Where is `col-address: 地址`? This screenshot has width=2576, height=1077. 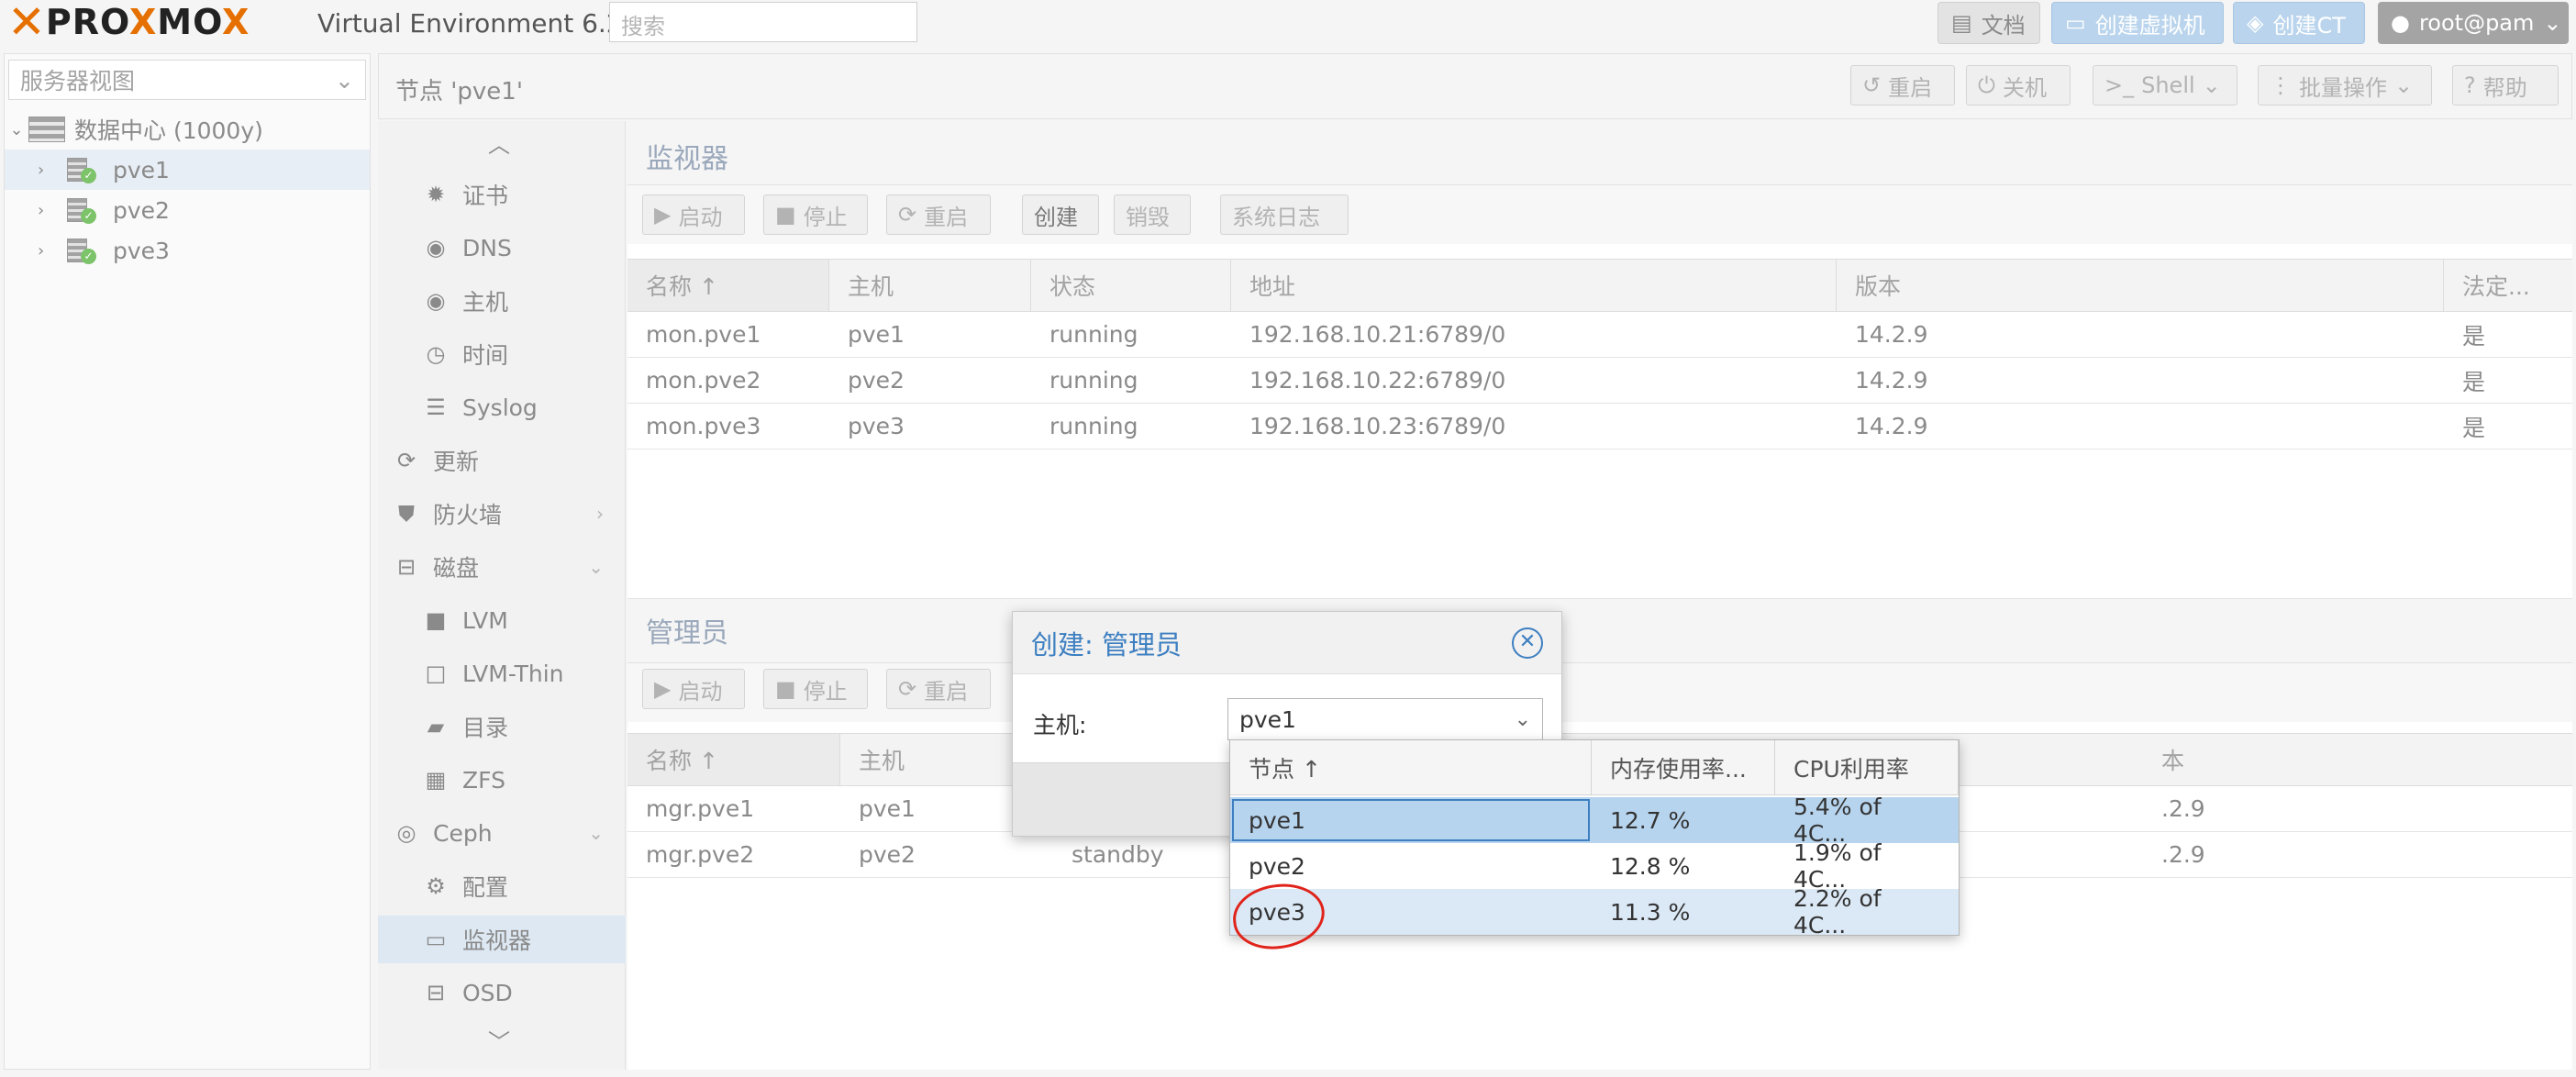 col-address: 地址 is located at coordinates (1534, 285).